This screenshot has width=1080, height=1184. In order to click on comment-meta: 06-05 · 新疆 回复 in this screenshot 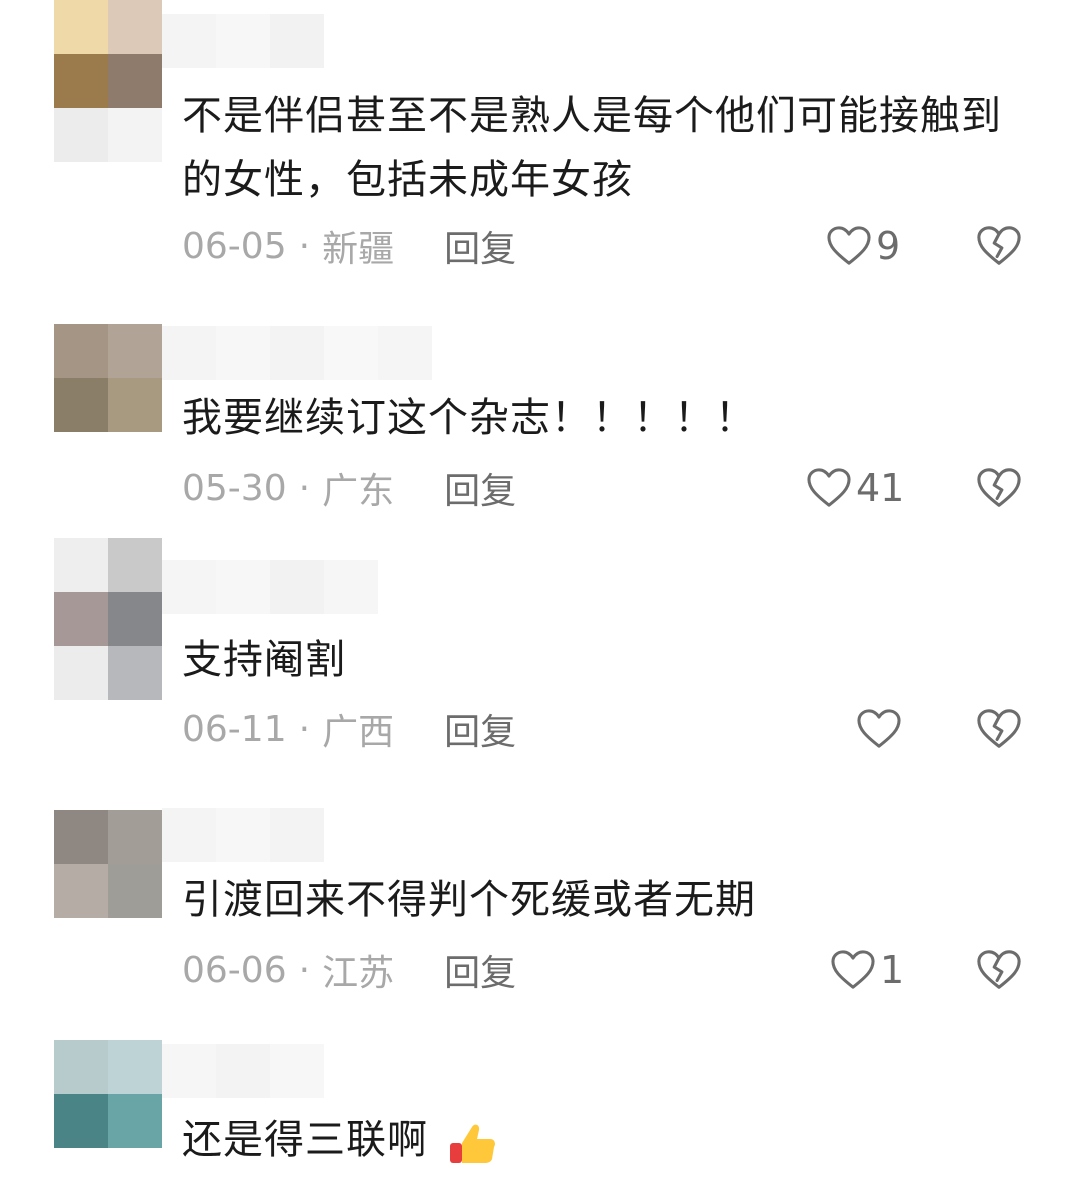, I will do `click(349, 246)`.